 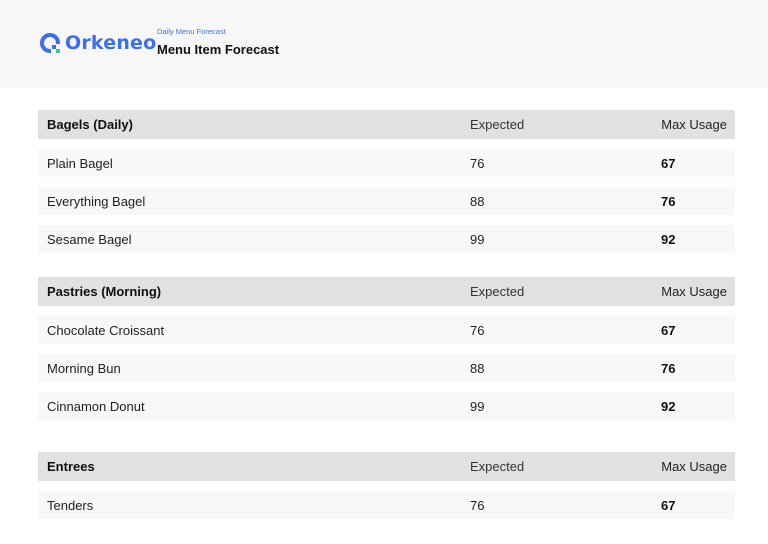 What do you see at coordinates (386, 406) in the screenshot?
I see `table-row: Cinnamon Donut 99 92` at bounding box center [386, 406].